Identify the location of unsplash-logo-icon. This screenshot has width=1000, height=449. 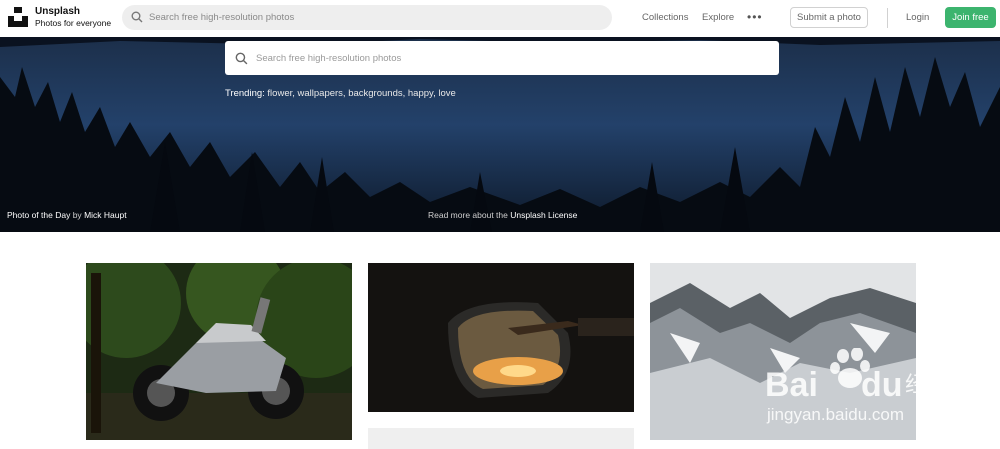
(18, 17).